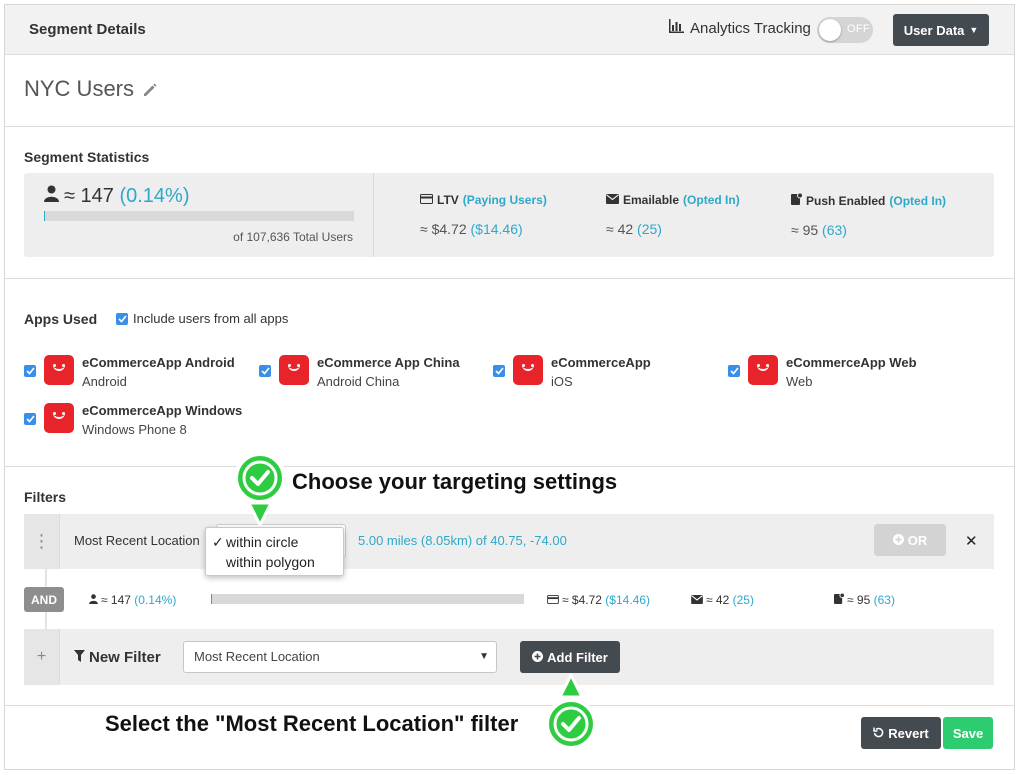 The width and height of the screenshot is (1019, 775). What do you see at coordinates (87, 157) in the screenshot?
I see `statistics-title: Segment Statistics` at bounding box center [87, 157].